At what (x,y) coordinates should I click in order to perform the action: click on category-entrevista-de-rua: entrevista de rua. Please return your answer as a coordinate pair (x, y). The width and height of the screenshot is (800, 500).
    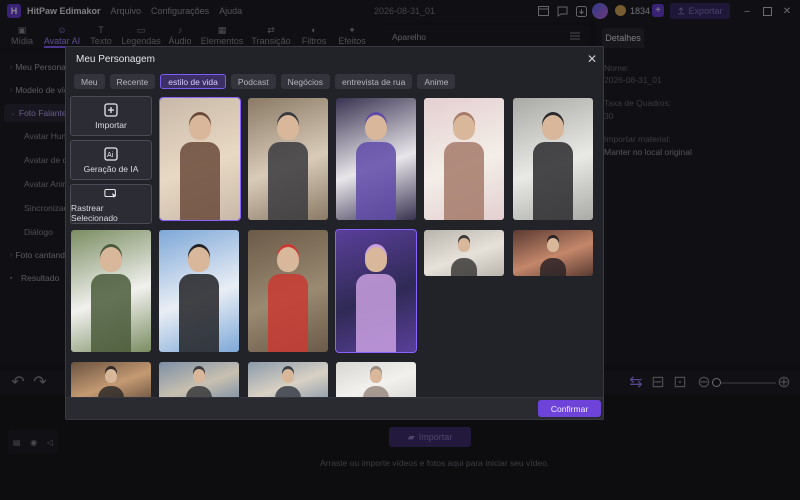
    Looking at the image, I should click on (374, 81).